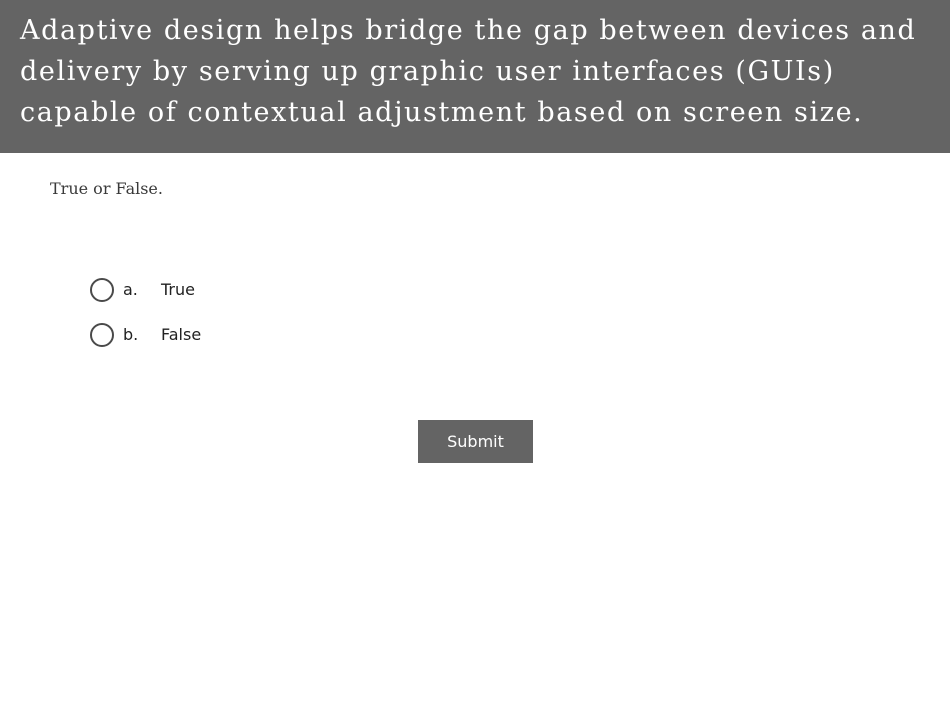 The width and height of the screenshot is (950, 720). What do you see at coordinates (102, 334) in the screenshot?
I see `radio-button-false` at bounding box center [102, 334].